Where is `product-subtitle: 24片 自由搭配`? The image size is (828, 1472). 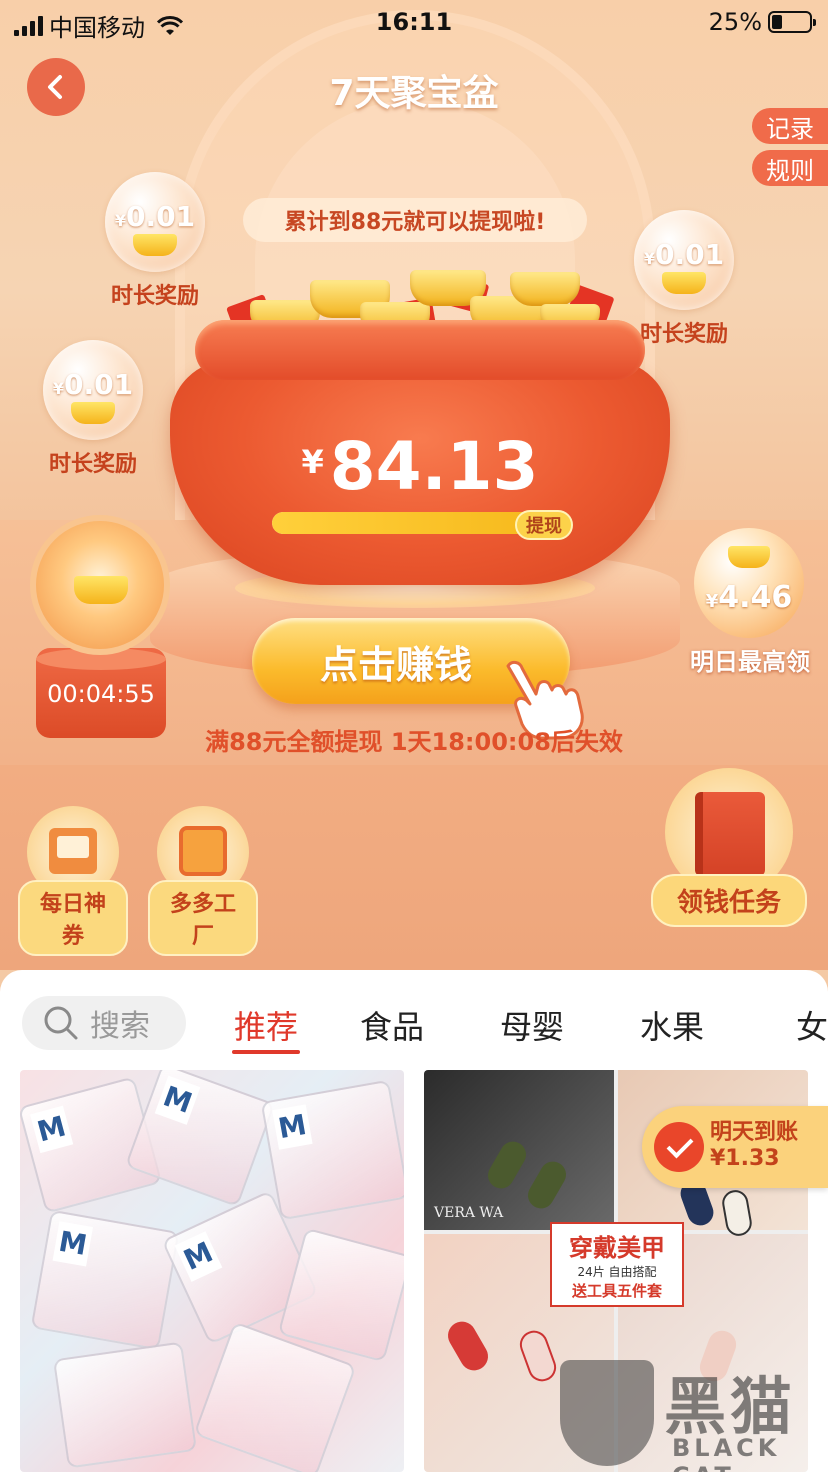
product-subtitle: 24片 自由搭配 is located at coordinates (617, 1272).